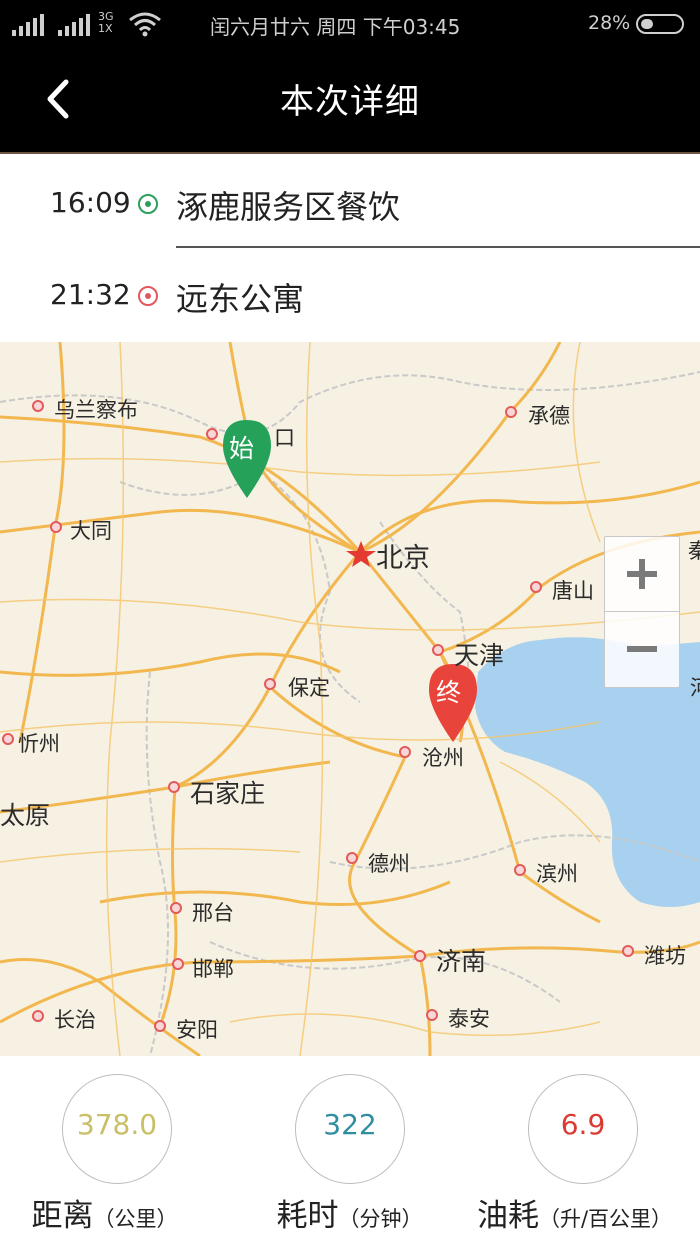  Describe the element at coordinates (90, 294) in the screenshot. I see `end-time: 21:32` at that location.